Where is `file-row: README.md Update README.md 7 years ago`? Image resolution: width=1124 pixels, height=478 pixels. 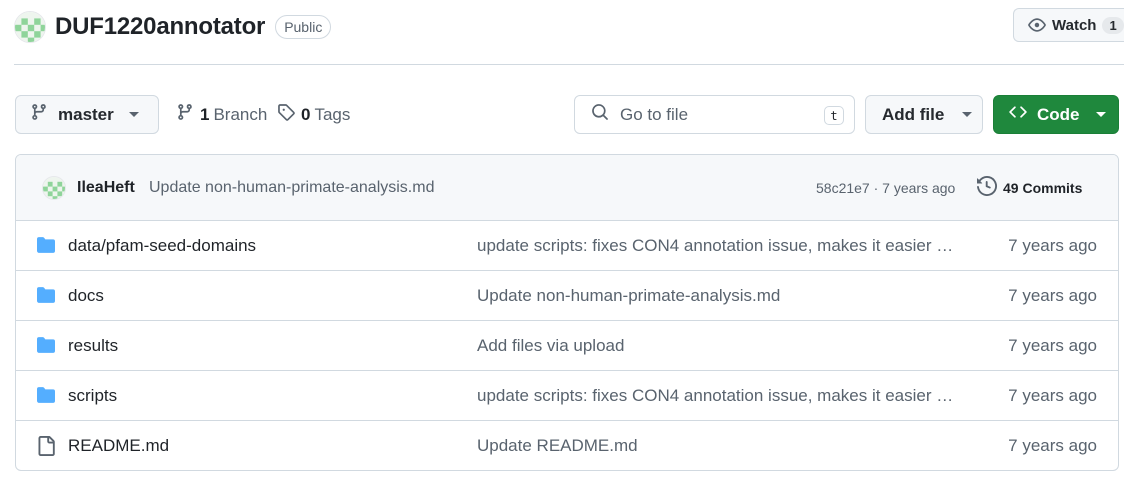 file-row: README.md Update README.md 7 years ago is located at coordinates (567, 445).